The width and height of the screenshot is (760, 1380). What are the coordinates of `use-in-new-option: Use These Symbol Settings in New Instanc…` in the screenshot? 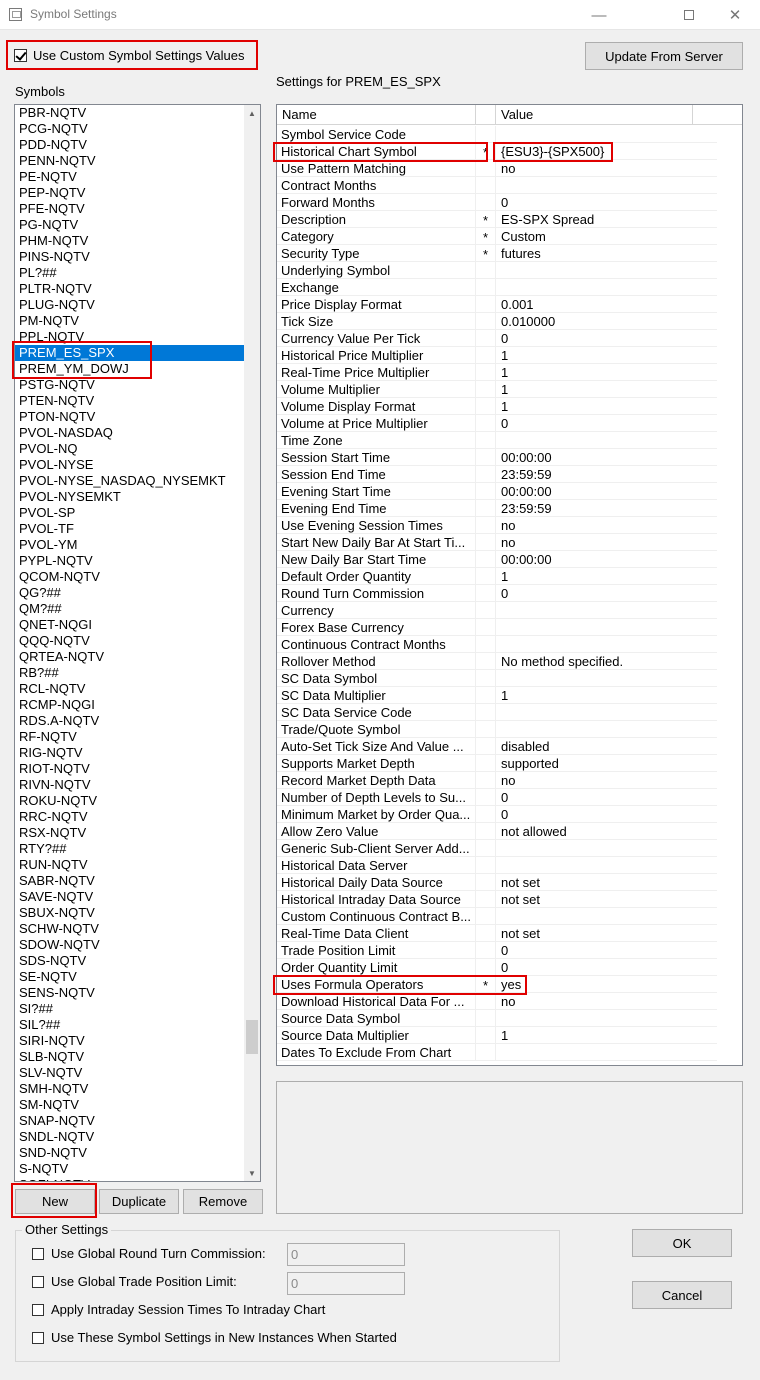 It's located at (214, 1337).